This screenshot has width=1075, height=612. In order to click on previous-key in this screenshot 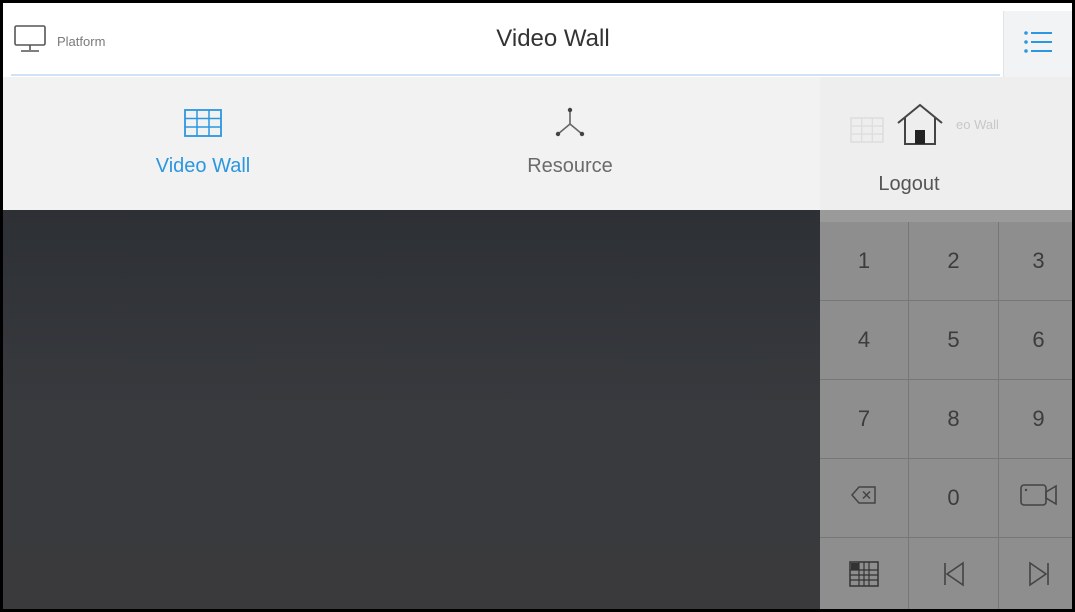, I will do `click(954, 573)`.